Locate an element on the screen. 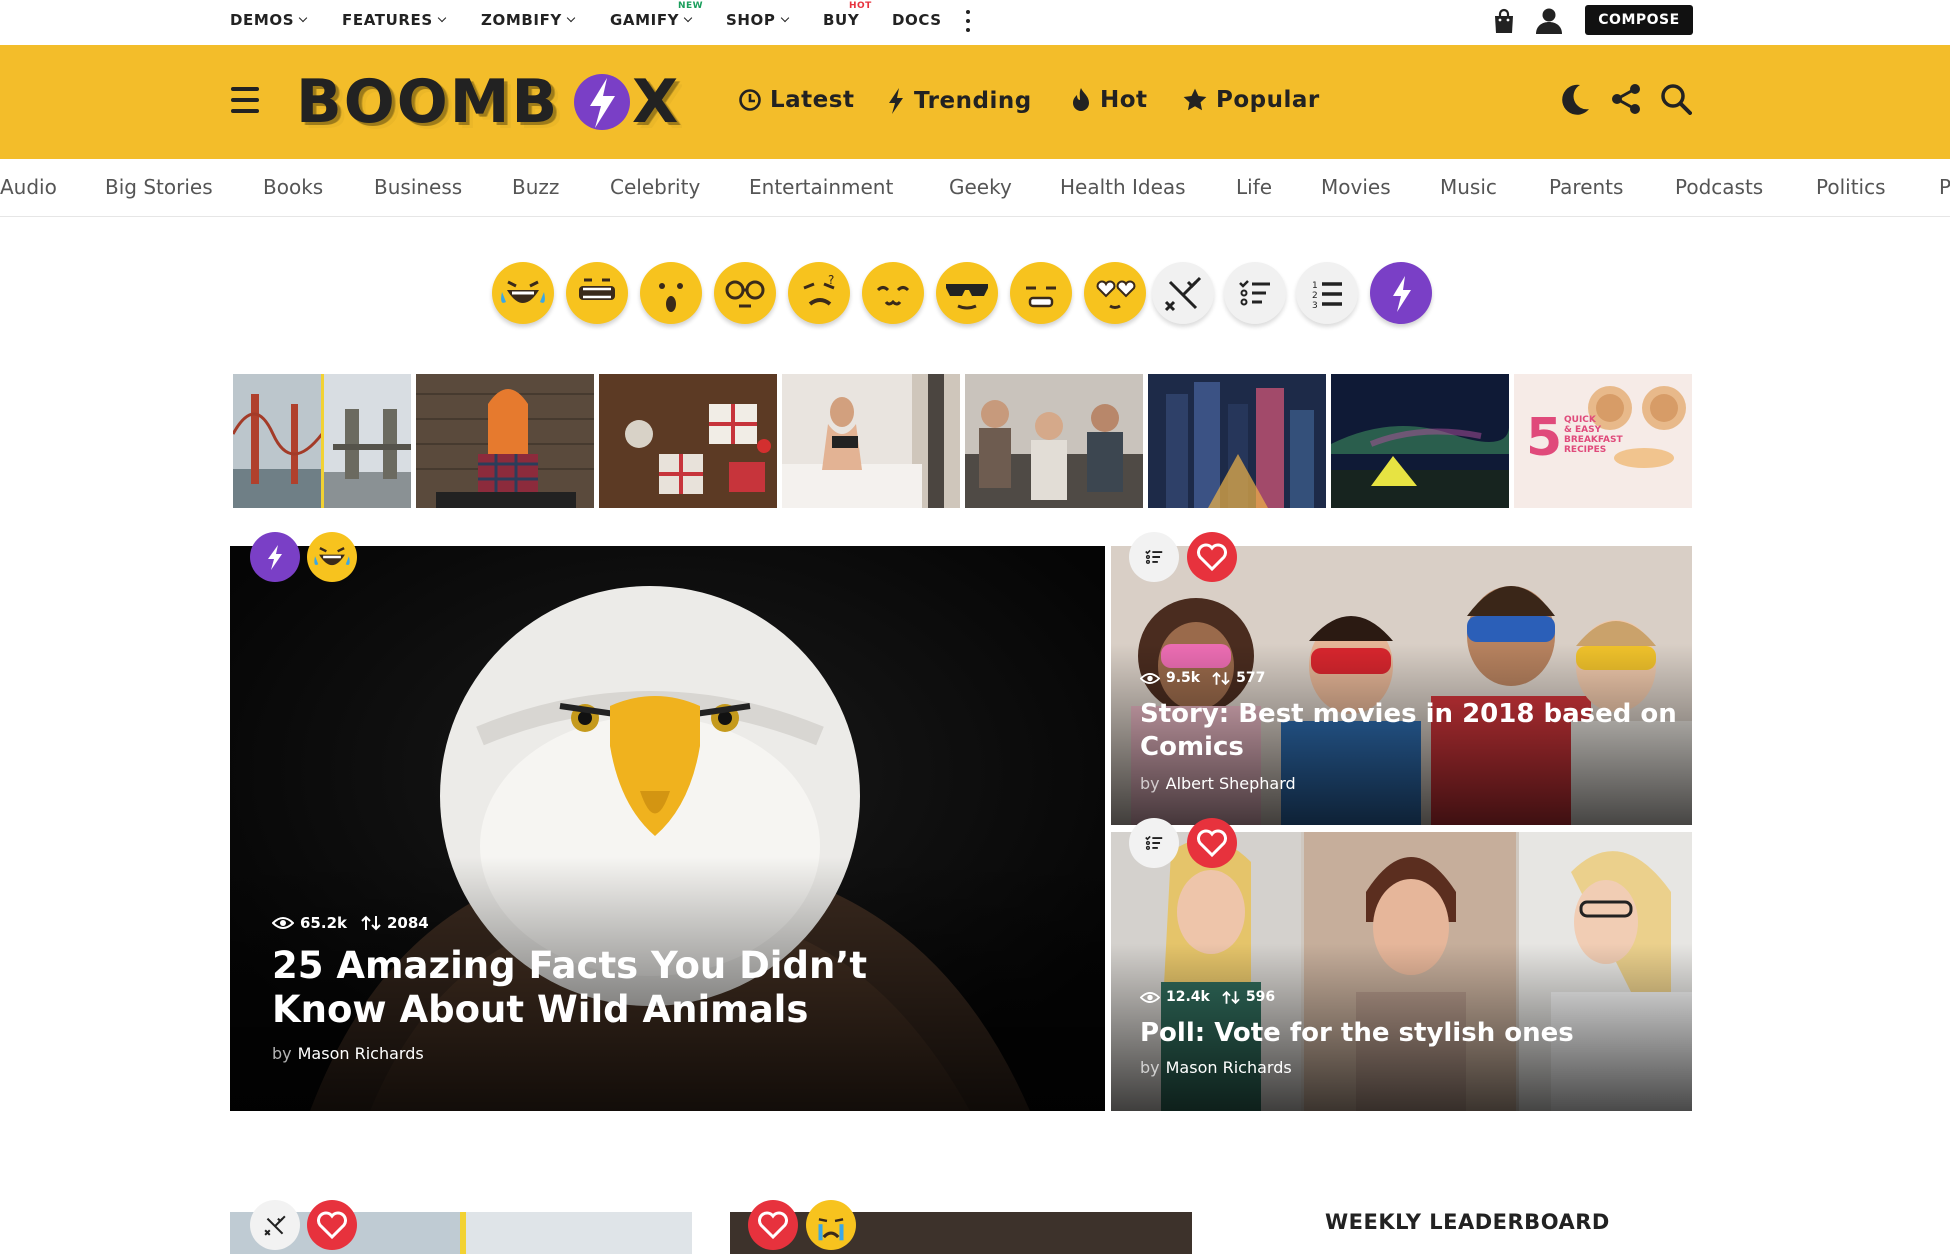 This screenshot has height=1254, width=1950. nav-docs: DOCS is located at coordinates (917, 20).